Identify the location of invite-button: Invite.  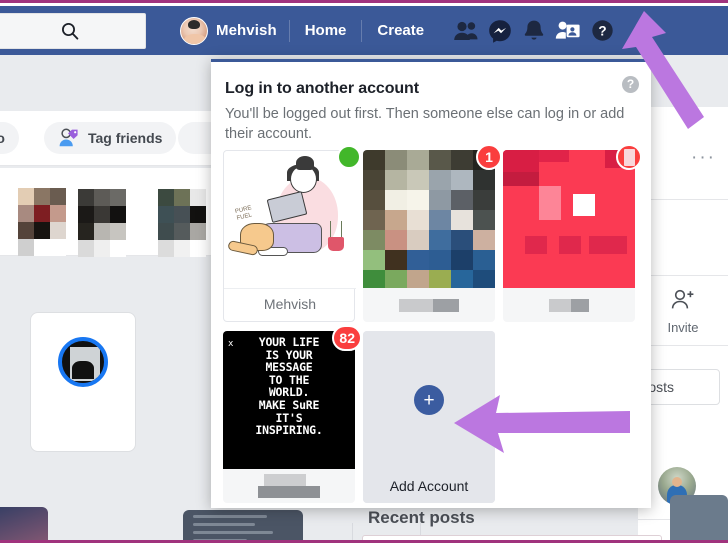
(683, 312).